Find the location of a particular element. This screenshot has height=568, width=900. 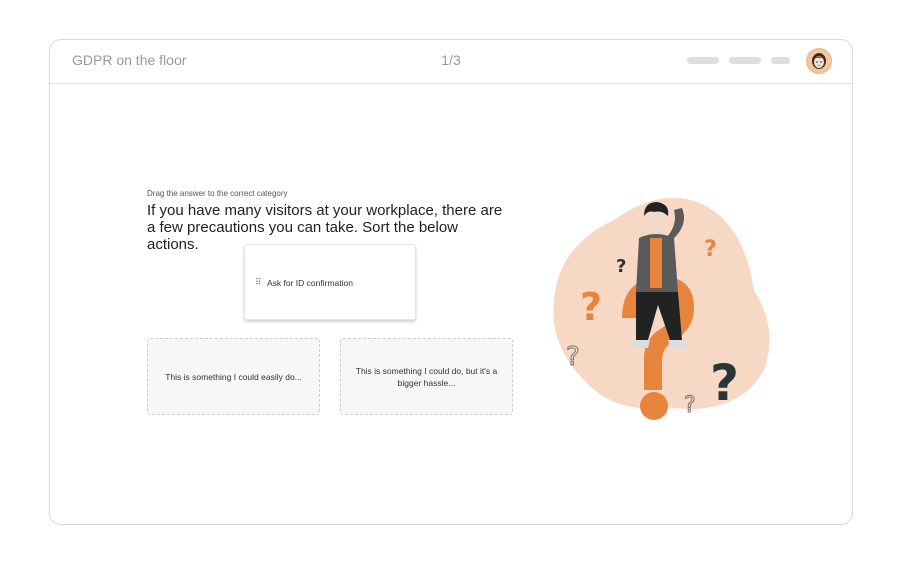

header-menu is located at coordinates (738, 60).